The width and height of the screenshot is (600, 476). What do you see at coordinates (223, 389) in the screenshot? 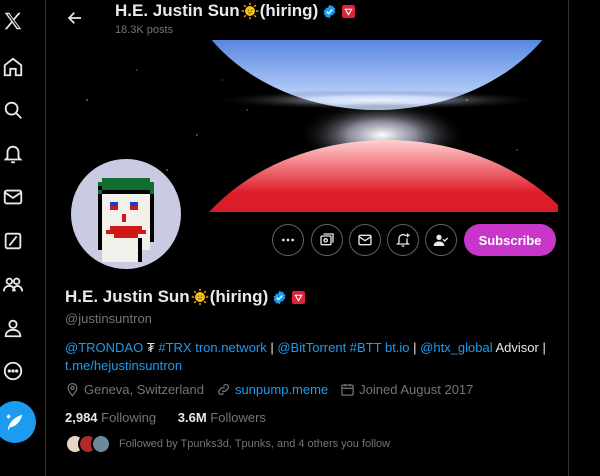
I see `link-icon` at bounding box center [223, 389].